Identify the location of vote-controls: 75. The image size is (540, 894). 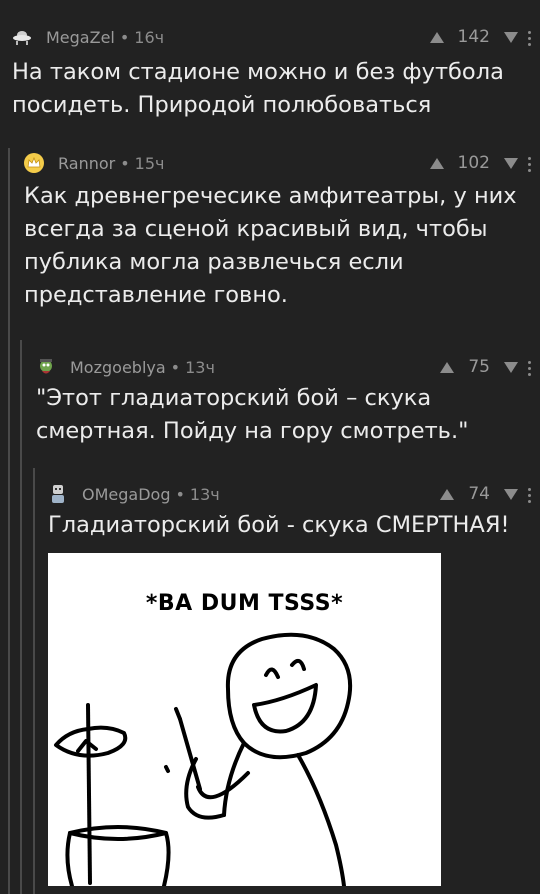
(479, 367).